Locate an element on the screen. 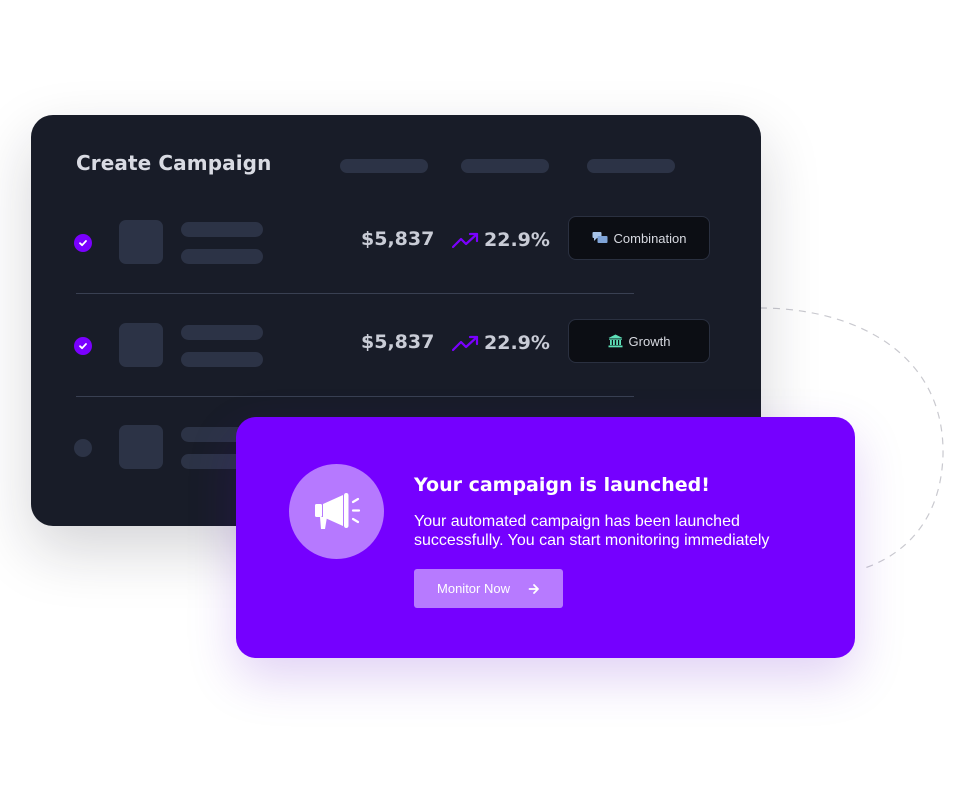  chat-bubbles-icon is located at coordinates (600, 238).